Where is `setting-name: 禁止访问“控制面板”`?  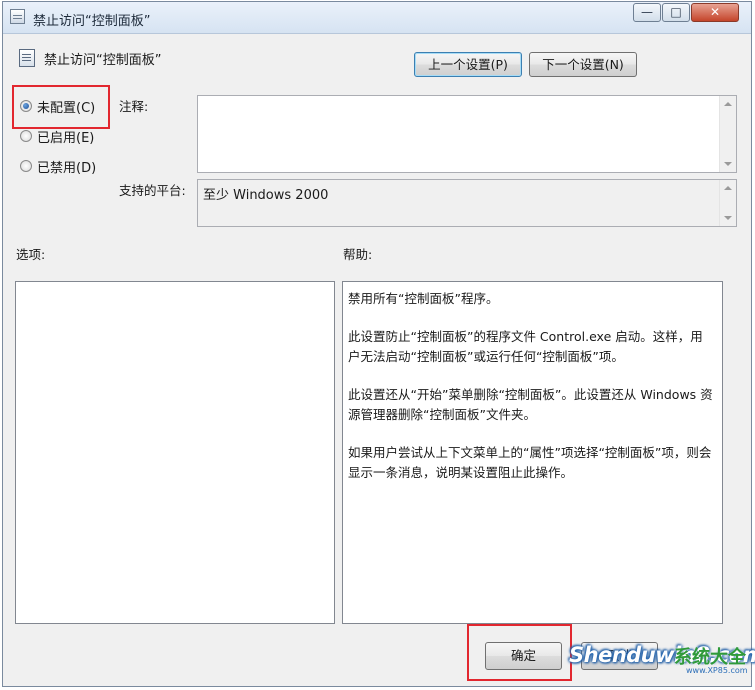 setting-name: 禁止访问“控制面板” is located at coordinates (103, 60).